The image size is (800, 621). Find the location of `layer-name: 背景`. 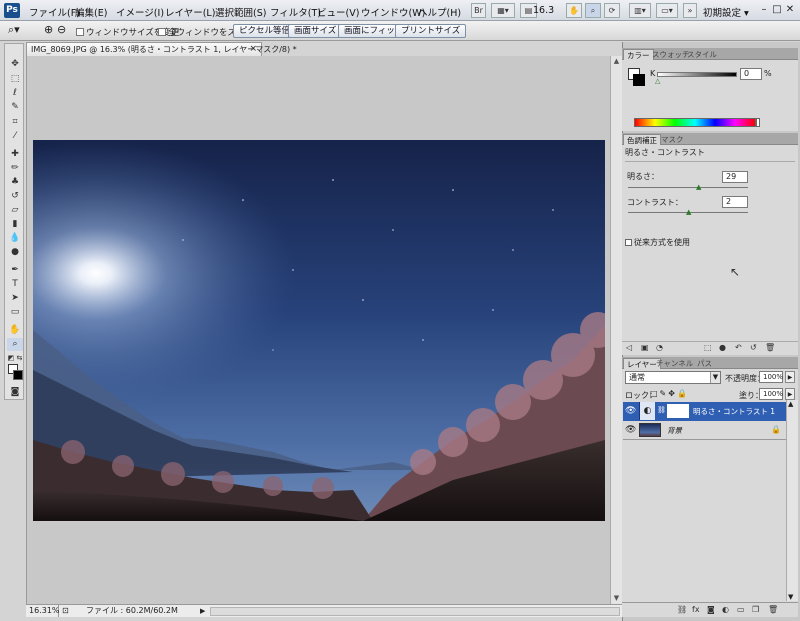

layer-name: 背景 is located at coordinates (674, 430).